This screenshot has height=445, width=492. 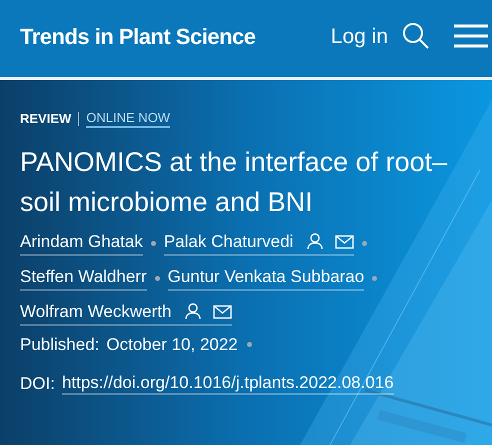 I want to click on author-link: Wolfram Weckwerth, so click(x=96, y=311).